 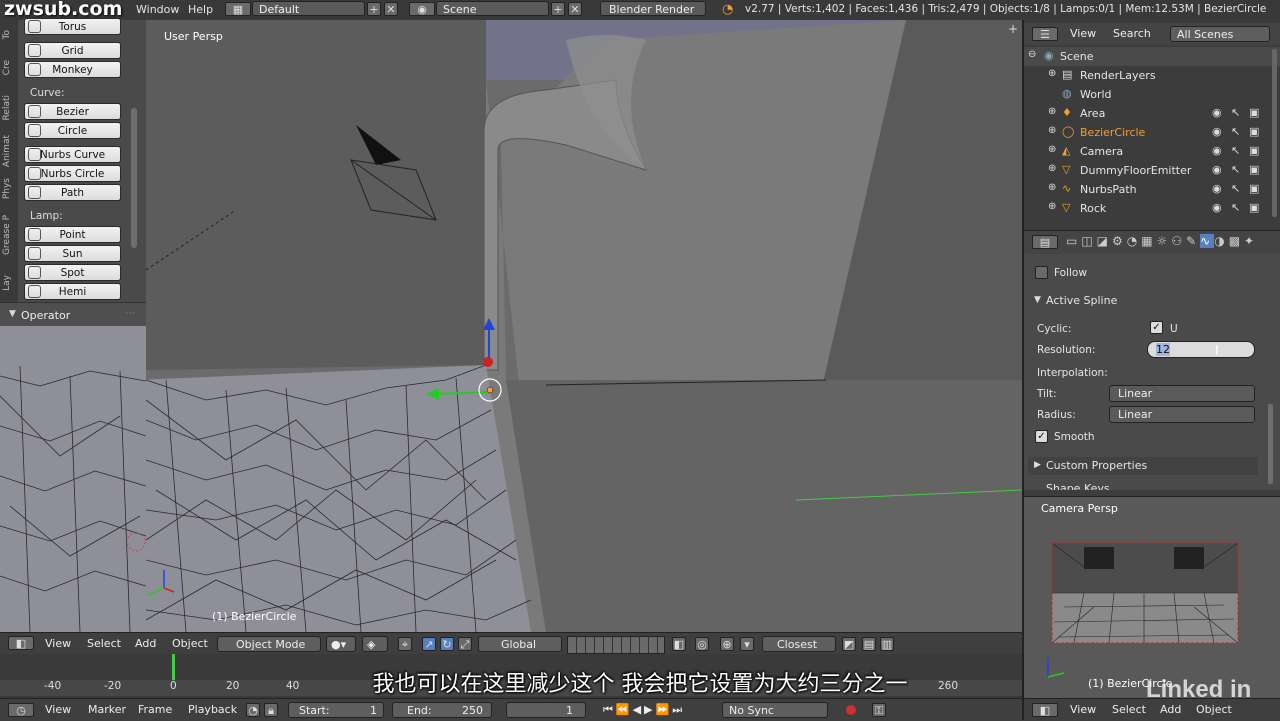 I want to click on snap-element-icon: ▾, so click(x=747, y=644).